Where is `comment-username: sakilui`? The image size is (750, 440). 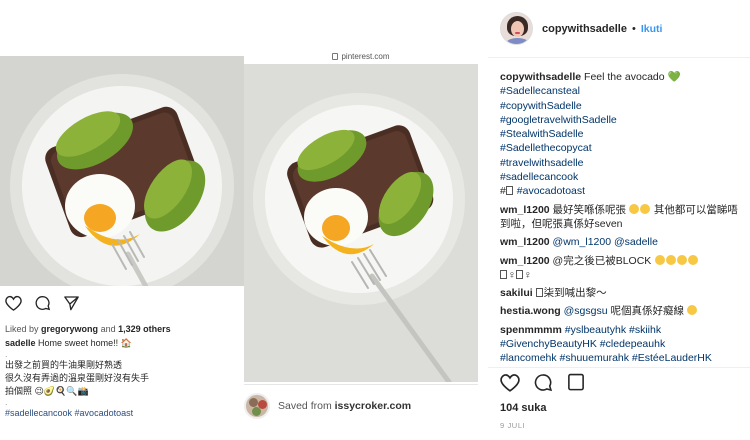 comment-username: sakilui is located at coordinates (516, 293).